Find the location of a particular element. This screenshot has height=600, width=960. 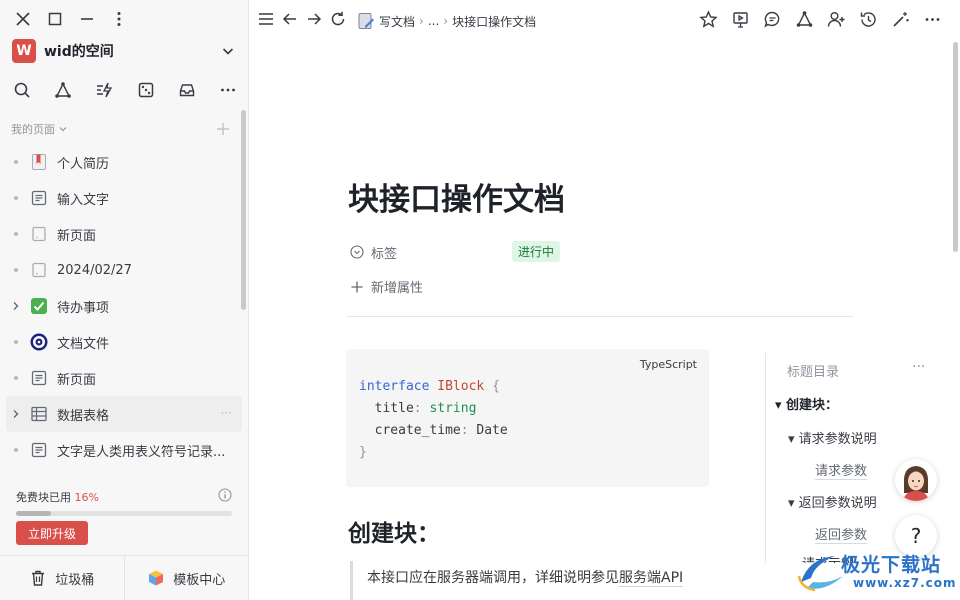

sidebar-item-todo: 待办事项 is located at coordinates (124, 306).